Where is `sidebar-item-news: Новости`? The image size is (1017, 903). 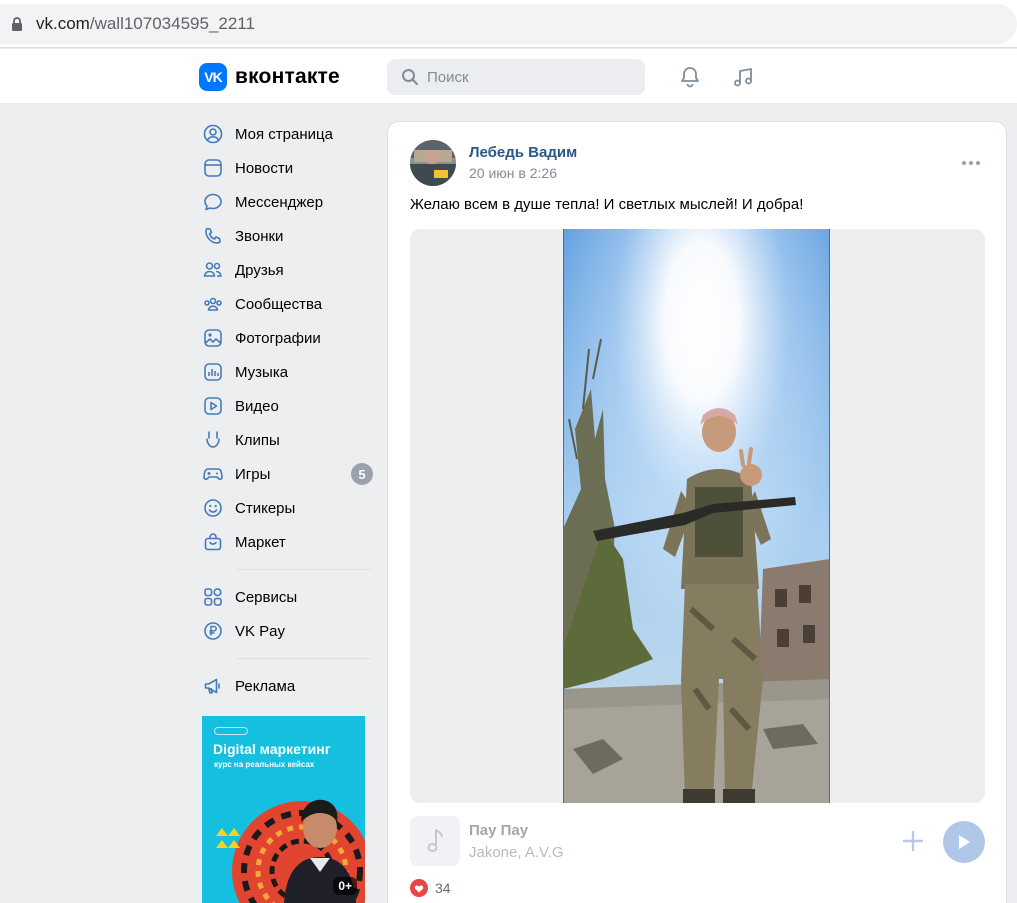
sidebar-item-news: Новости is located at coordinates (287, 168).